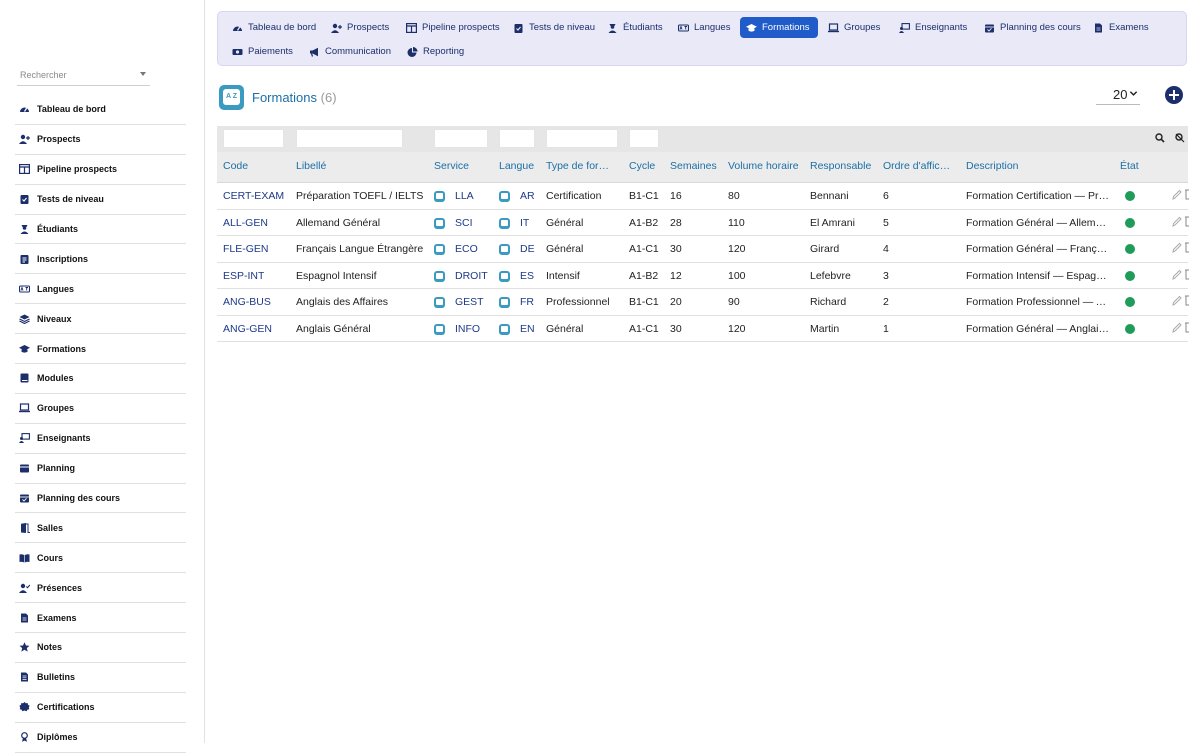 The width and height of the screenshot is (1200, 753). I want to click on record-count: (6), so click(328, 97).